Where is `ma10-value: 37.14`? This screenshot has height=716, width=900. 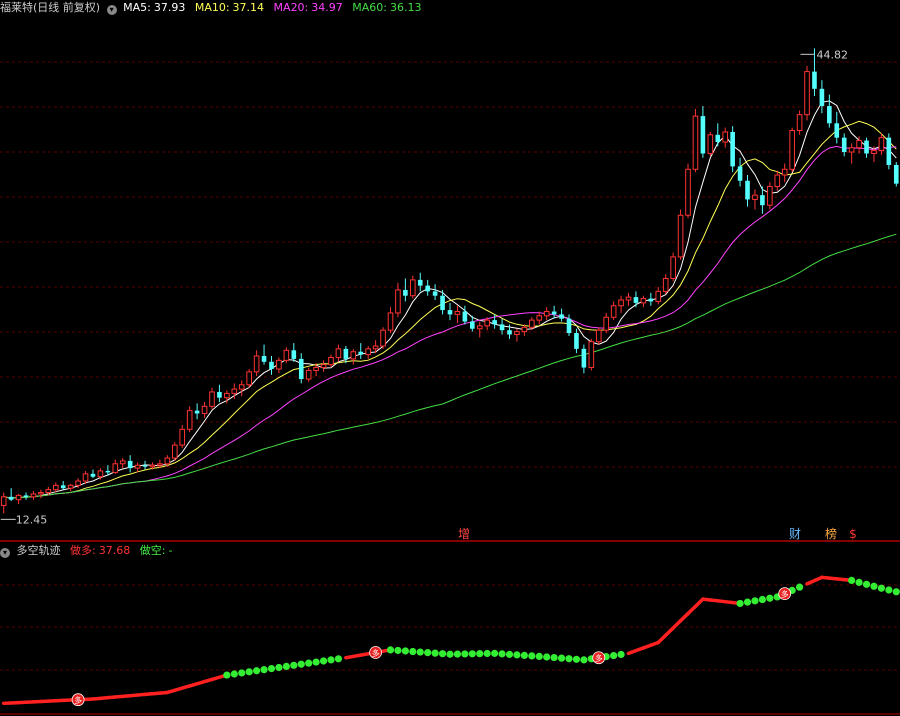
ma10-value: 37.14 is located at coordinates (248, 7).